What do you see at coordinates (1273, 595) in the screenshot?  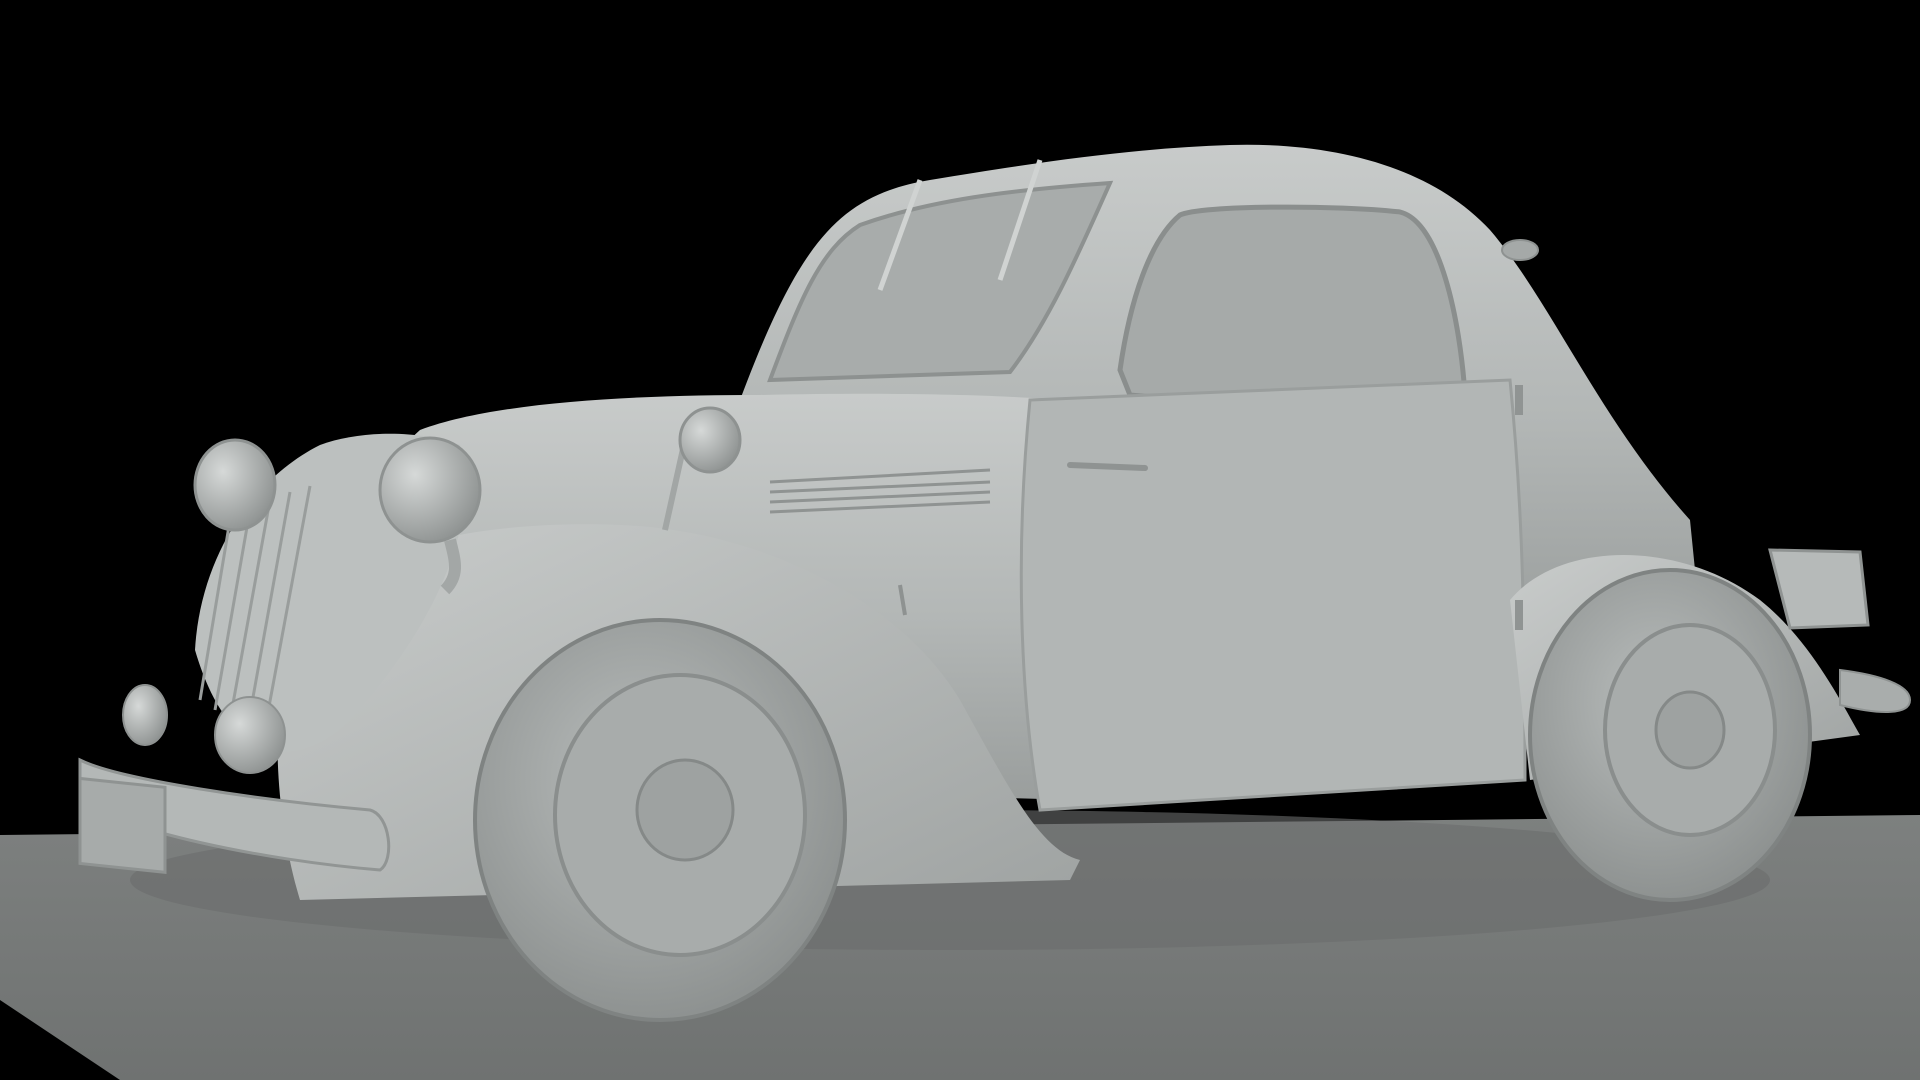 I see `car-door` at bounding box center [1273, 595].